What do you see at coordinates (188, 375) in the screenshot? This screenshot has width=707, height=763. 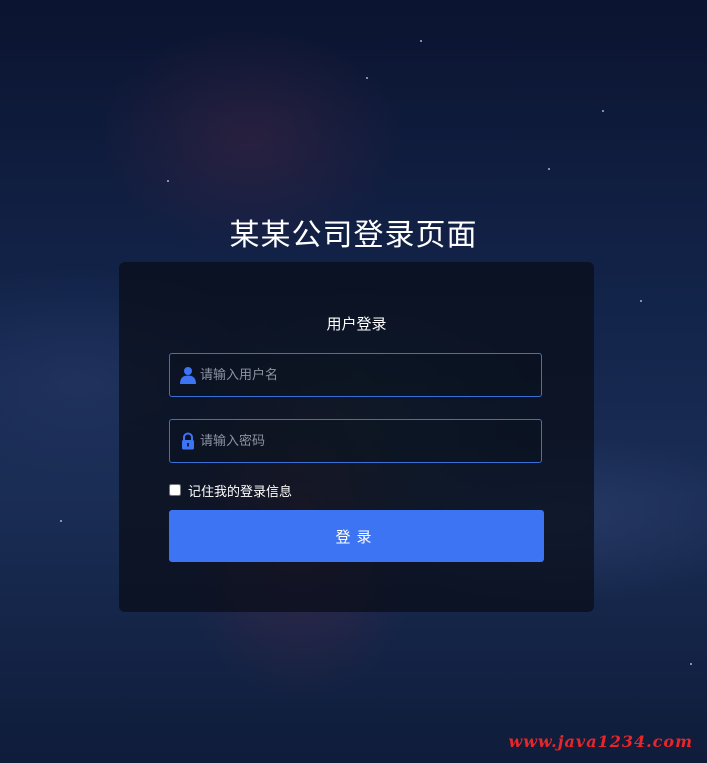 I see `user-icon` at bounding box center [188, 375].